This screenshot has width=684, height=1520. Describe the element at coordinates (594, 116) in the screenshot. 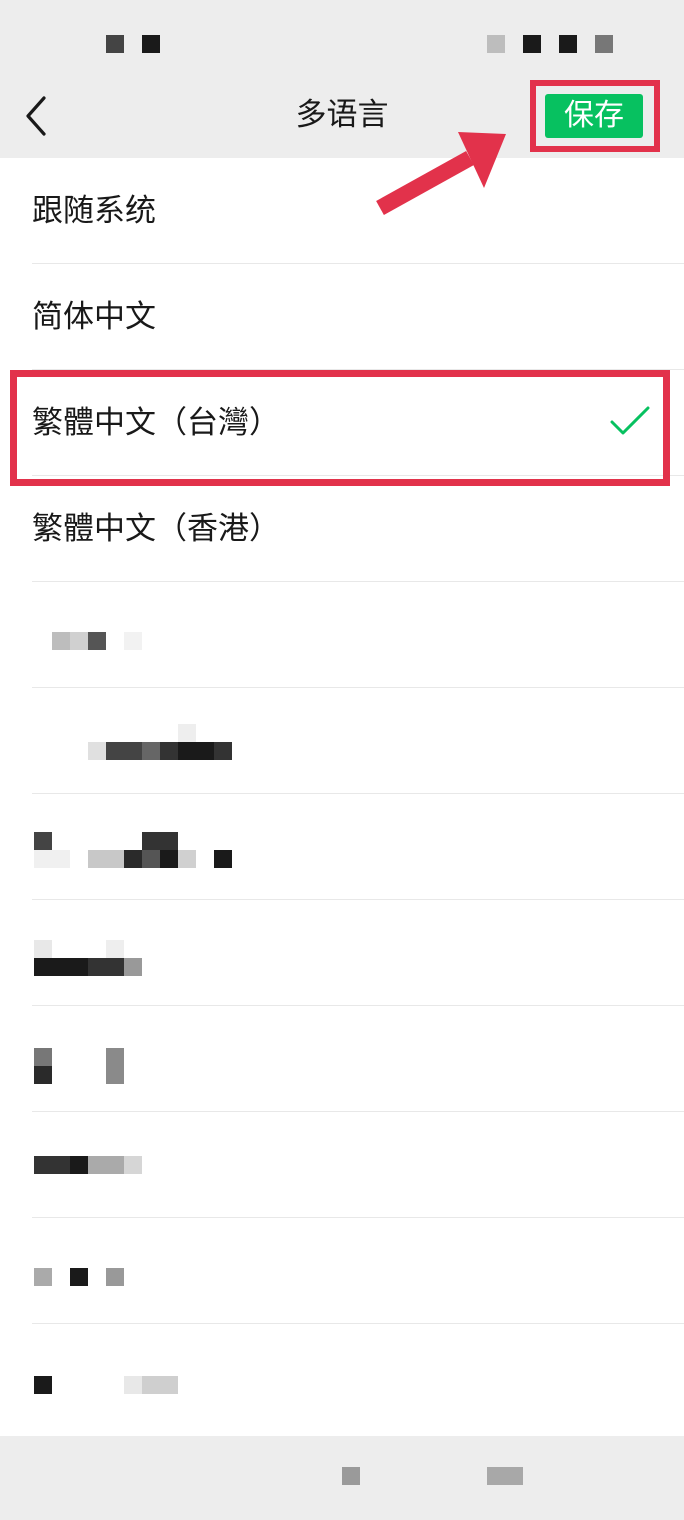

I see `save-button: 保存` at that location.